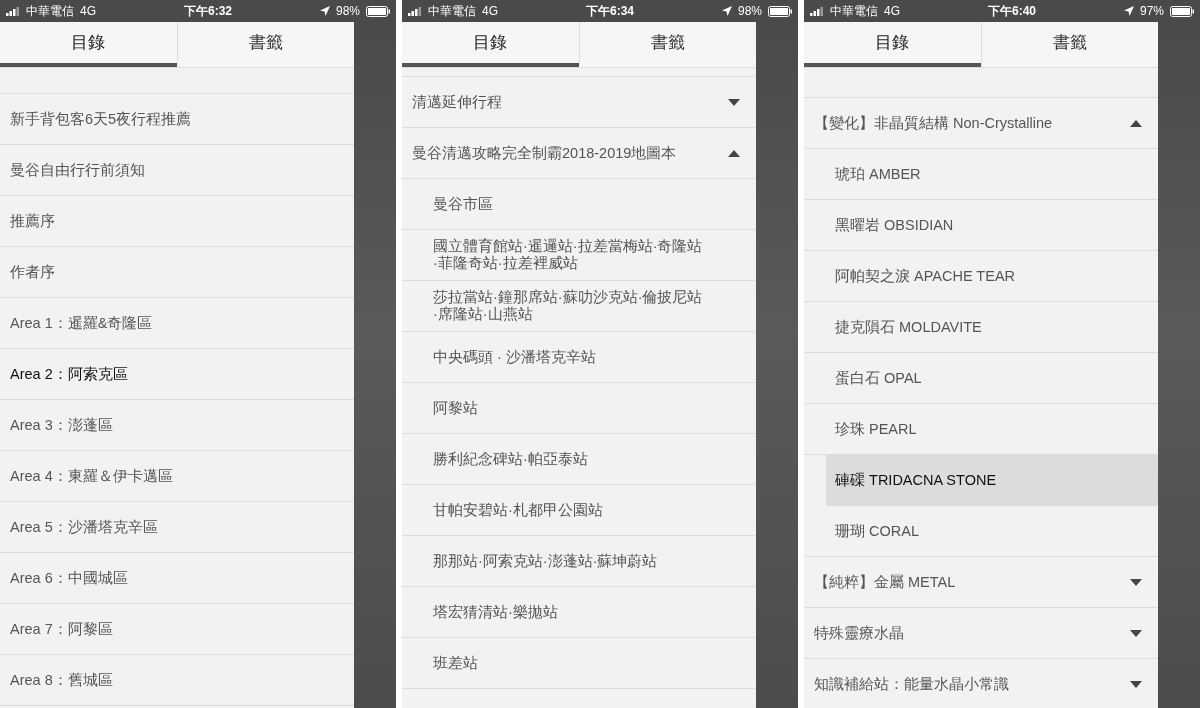 The height and width of the screenshot is (708, 1200). I want to click on battery-percent: 97%, so click(1152, 11).